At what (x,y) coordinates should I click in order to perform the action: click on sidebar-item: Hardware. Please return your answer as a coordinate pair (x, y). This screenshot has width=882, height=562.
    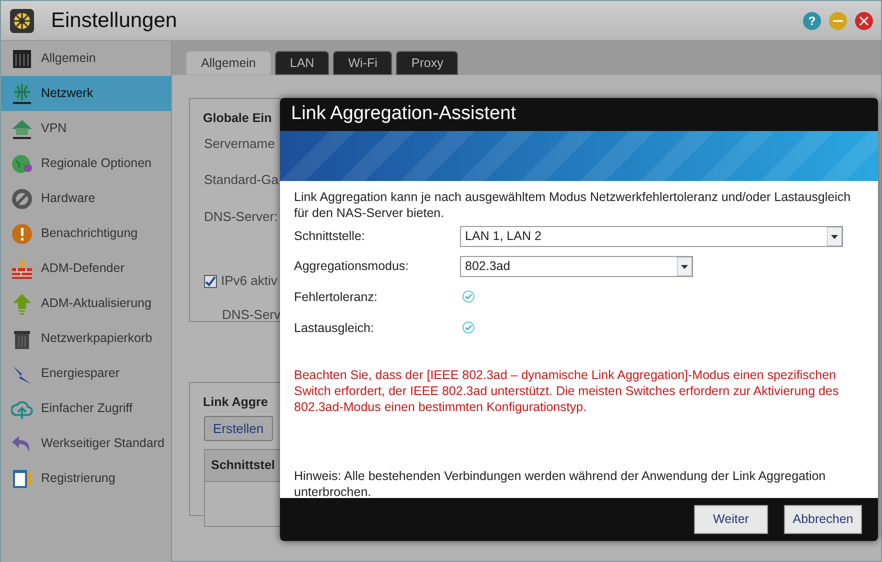
    Looking at the image, I should click on (86, 198).